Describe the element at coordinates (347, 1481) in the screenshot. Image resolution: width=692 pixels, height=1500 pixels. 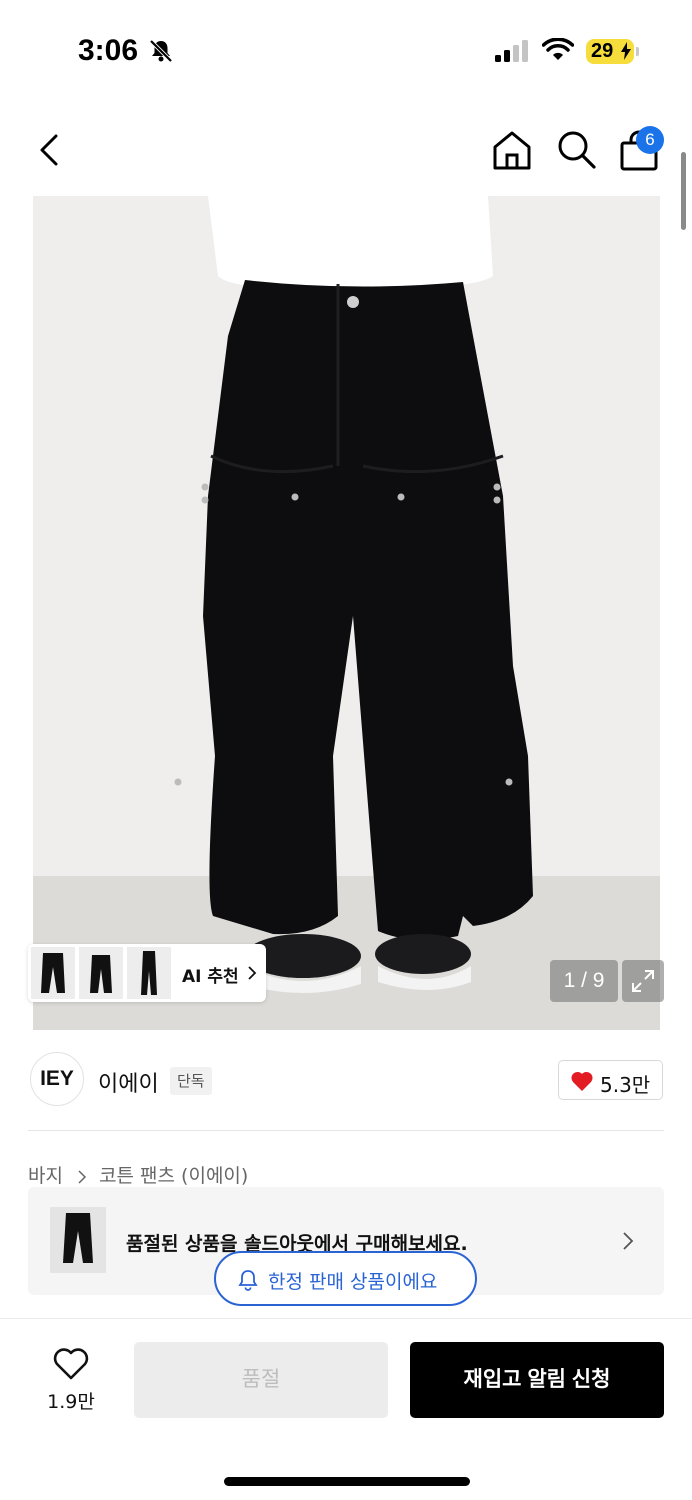
I see `home-indicator` at that location.